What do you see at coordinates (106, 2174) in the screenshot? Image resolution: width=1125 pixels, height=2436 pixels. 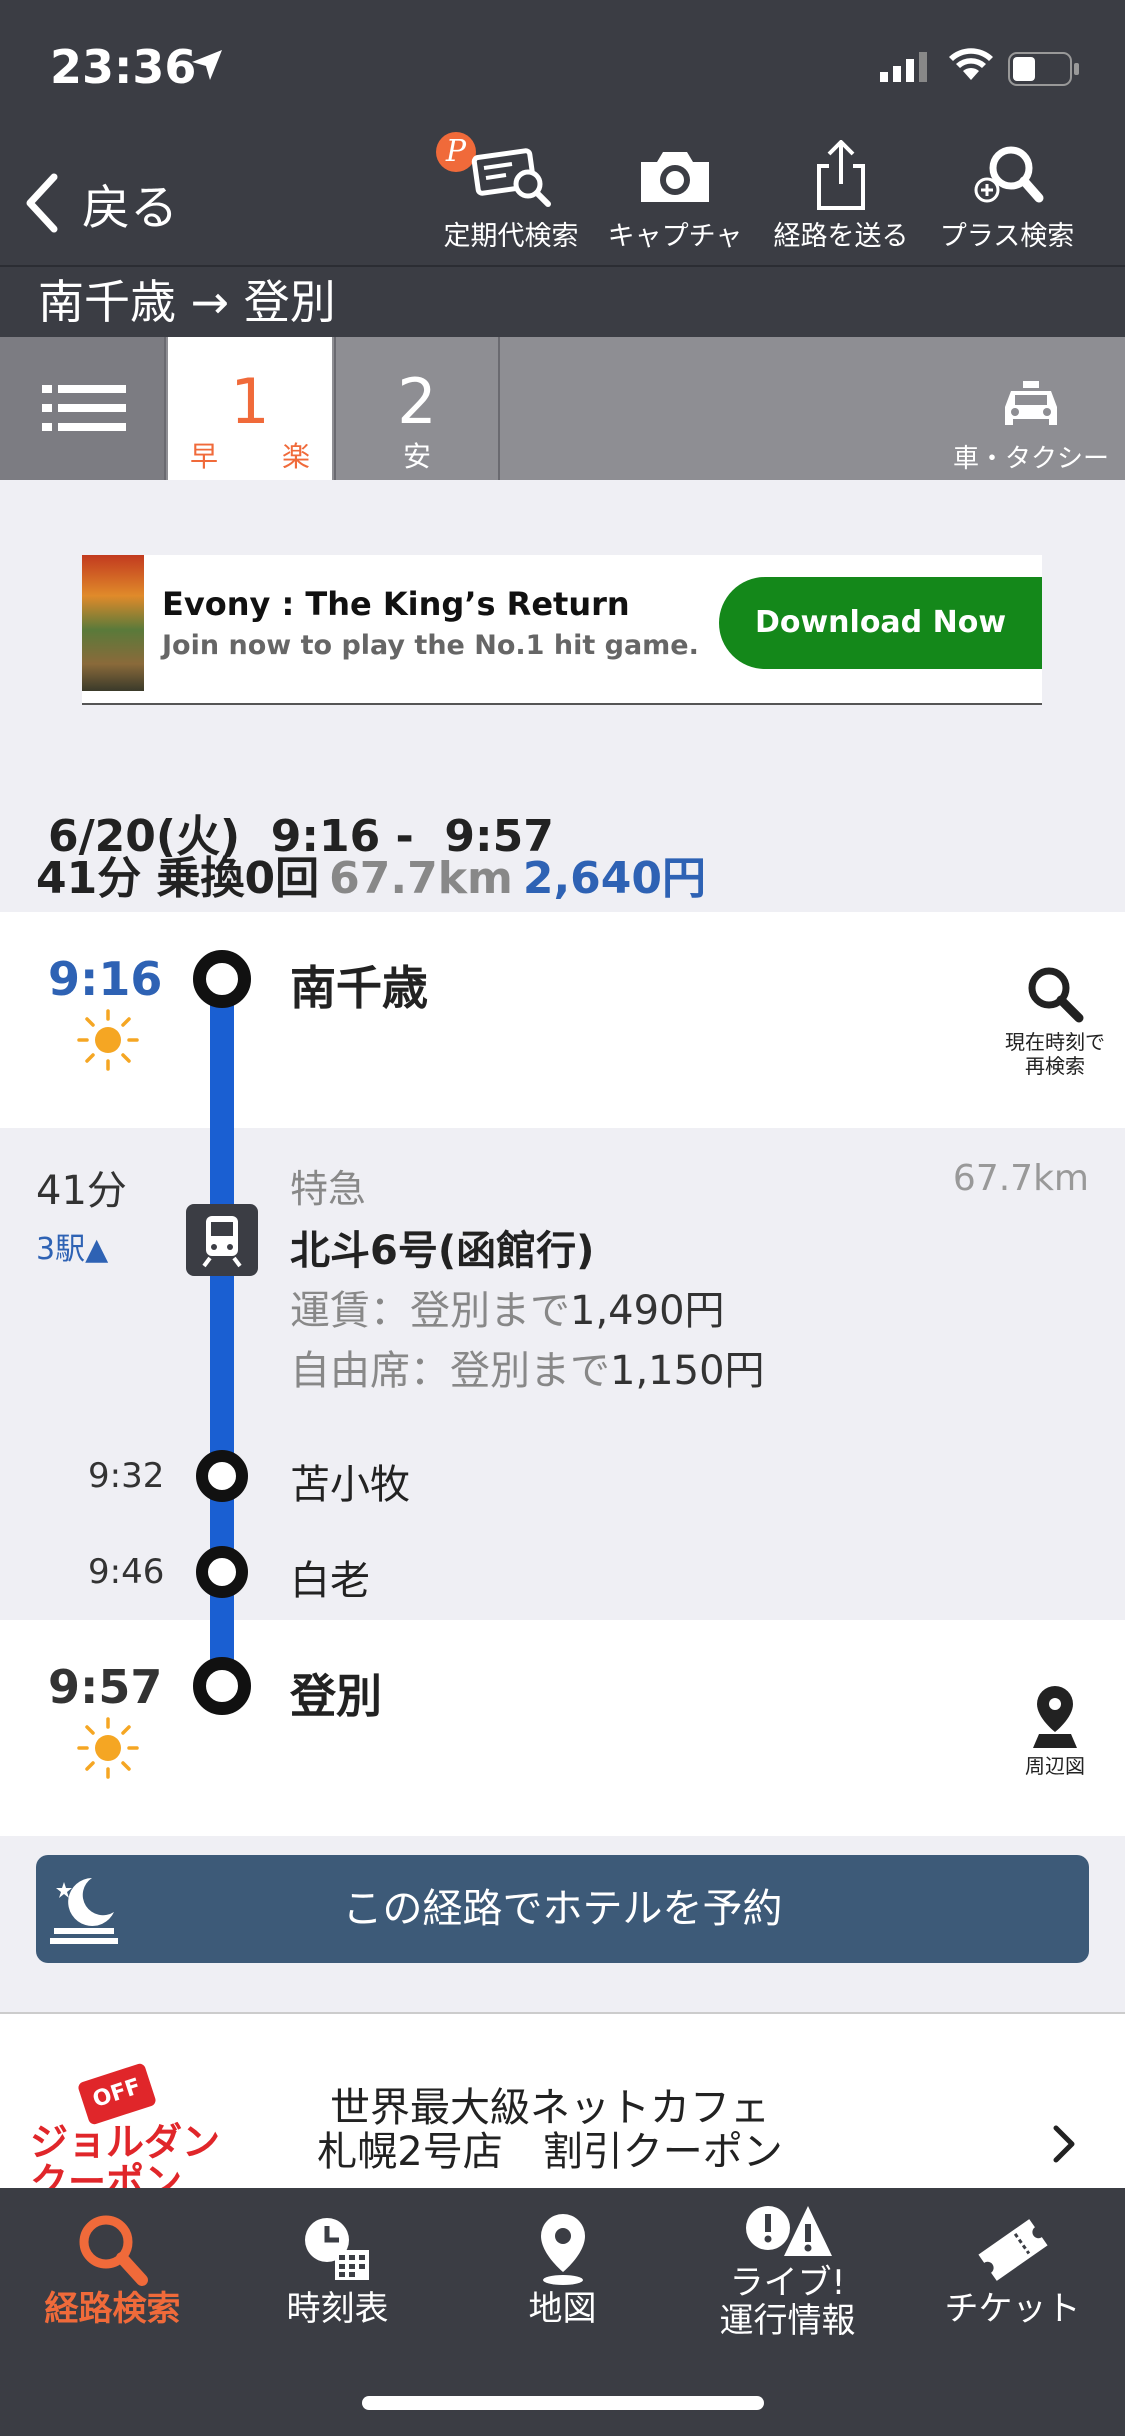 I see `coupon-brand-line: クーポン` at bounding box center [106, 2174].